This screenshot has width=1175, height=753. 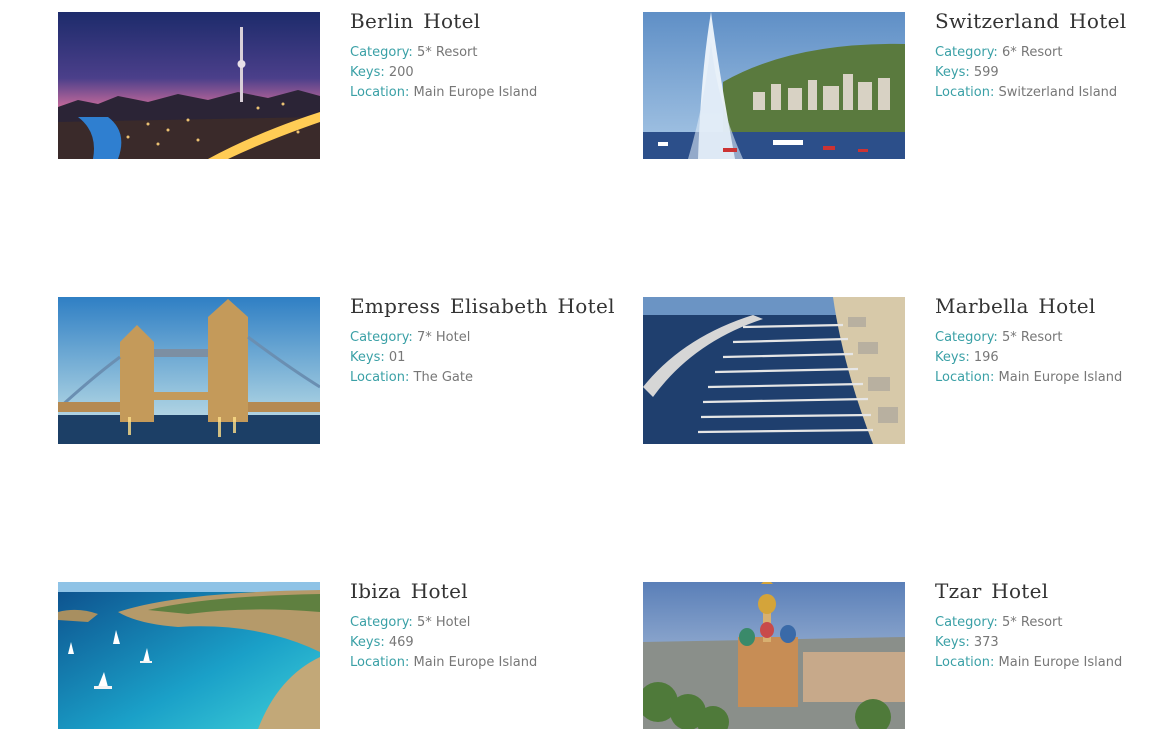 I want to click on hotel-image-empress-elisabeth, so click(x=189, y=370).